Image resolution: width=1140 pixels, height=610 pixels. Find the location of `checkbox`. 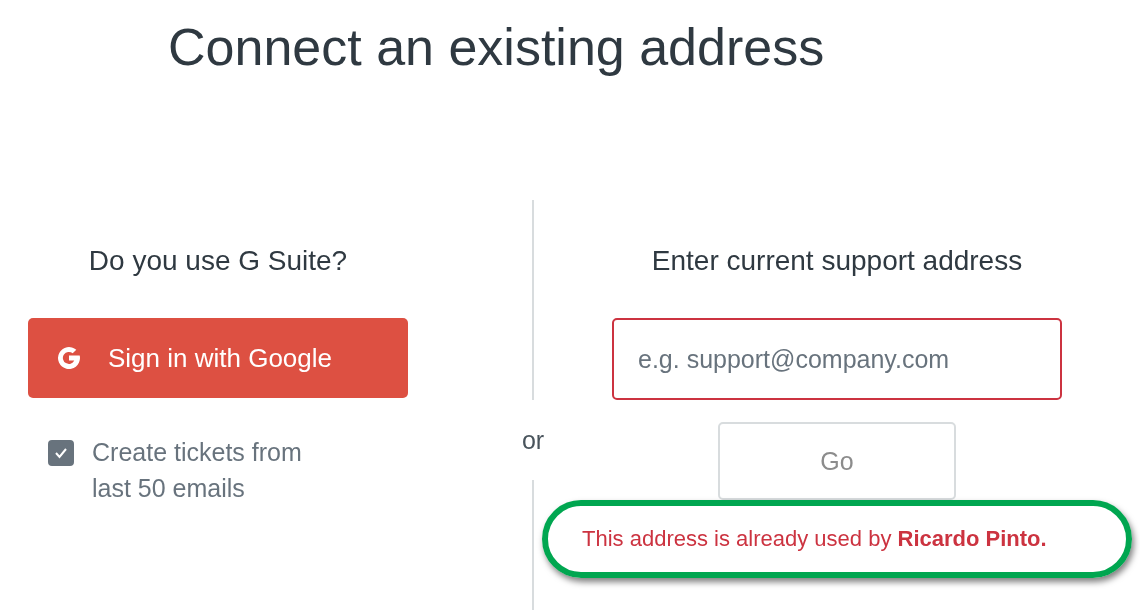

checkbox is located at coordinates (61, 453).